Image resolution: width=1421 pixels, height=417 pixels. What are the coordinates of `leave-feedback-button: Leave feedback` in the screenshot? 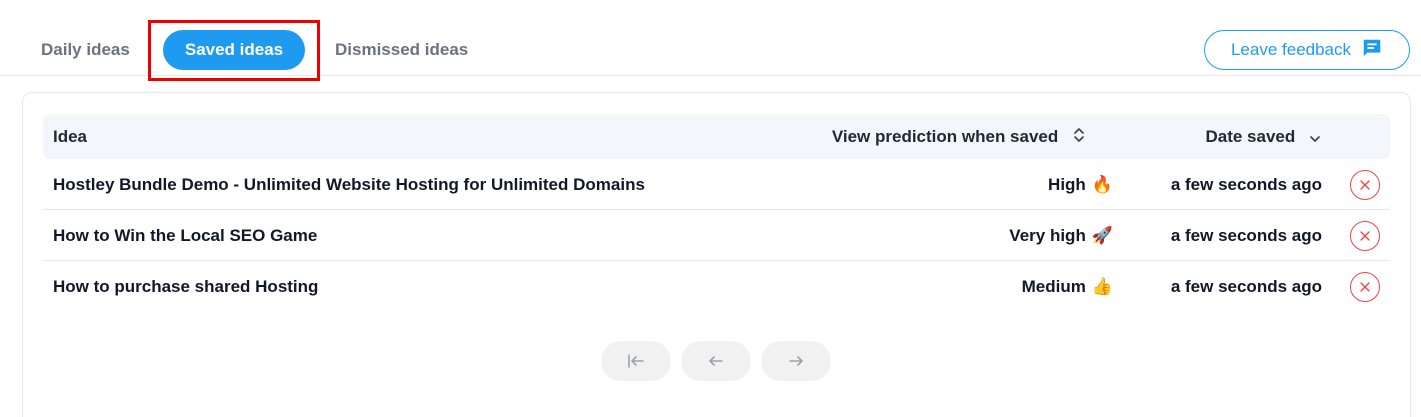 It's located at (1307, 50).